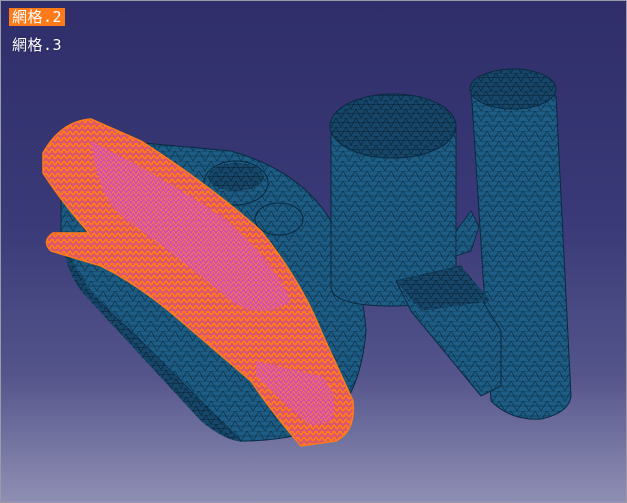  I want to click on tree-node-mesh-3: 網格.3, so click(37, 45).